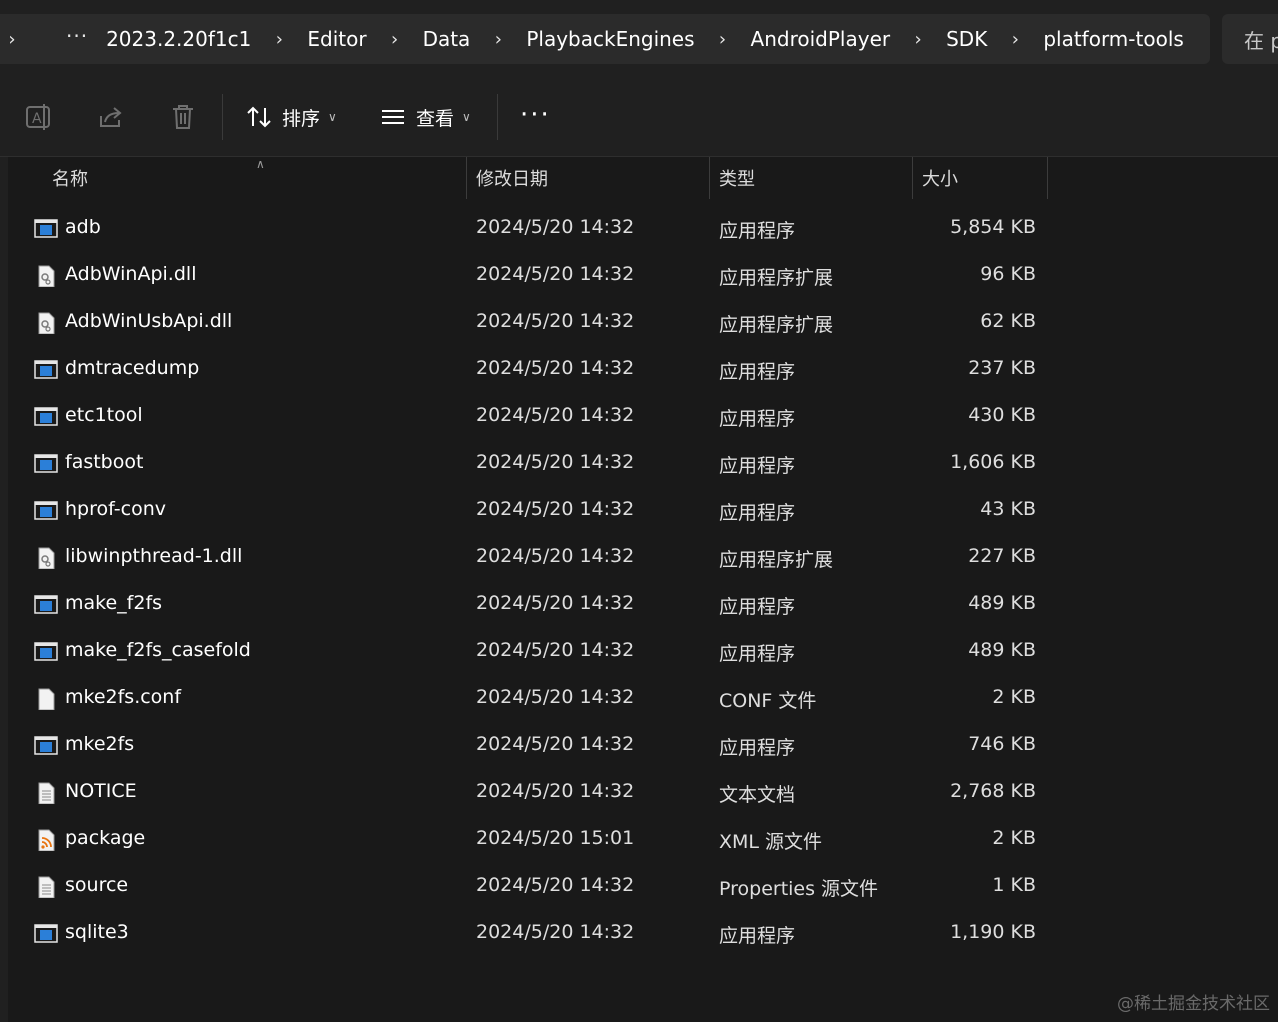 The image size is (1278, 1022). What do you see at coordinates (291, 117) in the screenshot?
I see `sort-button: 排序 ∨` at bounding box center [291, 117].